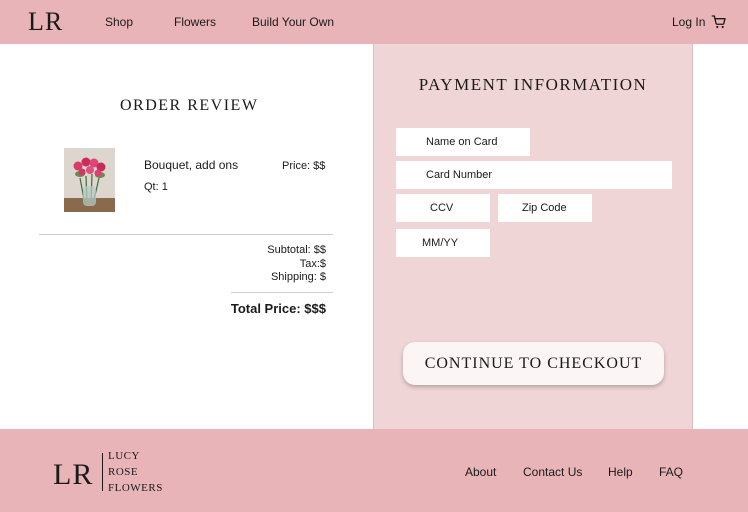  What do you see at coordinates (195, 22) in the screenshot?
I see `nav-flowers: Flowers` at bounding box center [195, 22].